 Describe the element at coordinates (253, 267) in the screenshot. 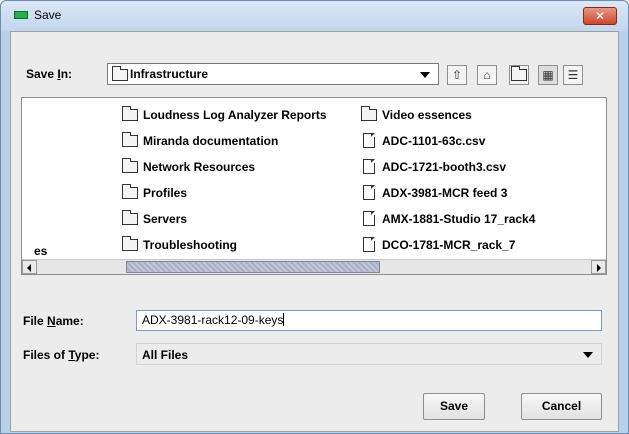

I see `scrollbar-thumb` at that location.